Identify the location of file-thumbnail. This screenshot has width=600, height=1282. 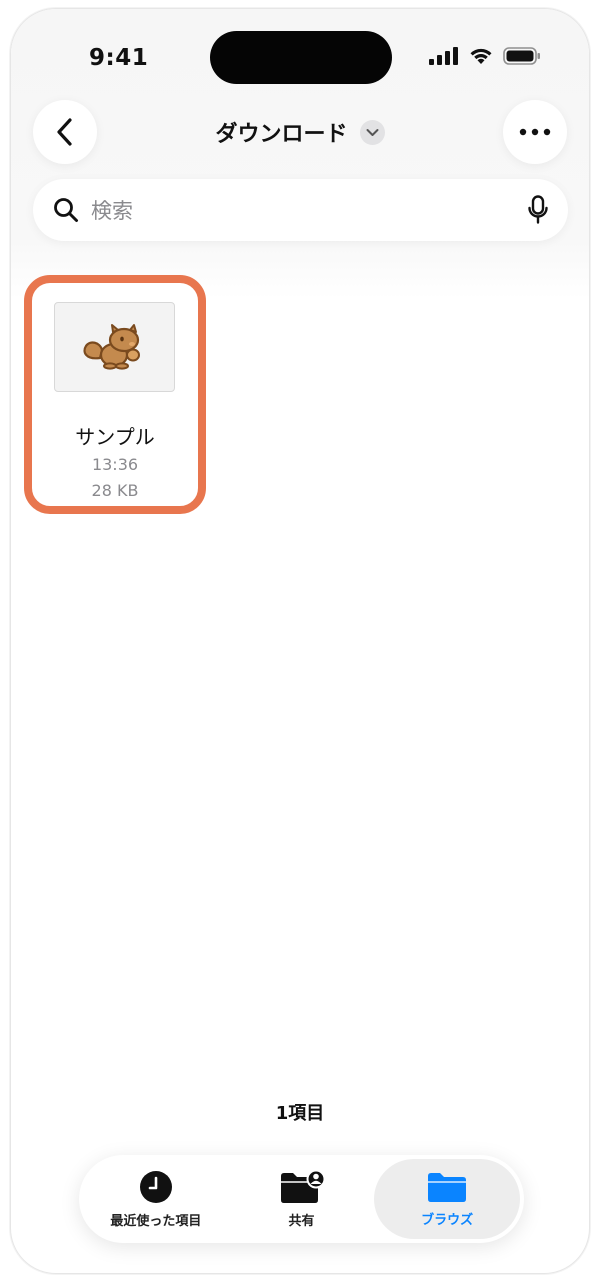
(114, 347).